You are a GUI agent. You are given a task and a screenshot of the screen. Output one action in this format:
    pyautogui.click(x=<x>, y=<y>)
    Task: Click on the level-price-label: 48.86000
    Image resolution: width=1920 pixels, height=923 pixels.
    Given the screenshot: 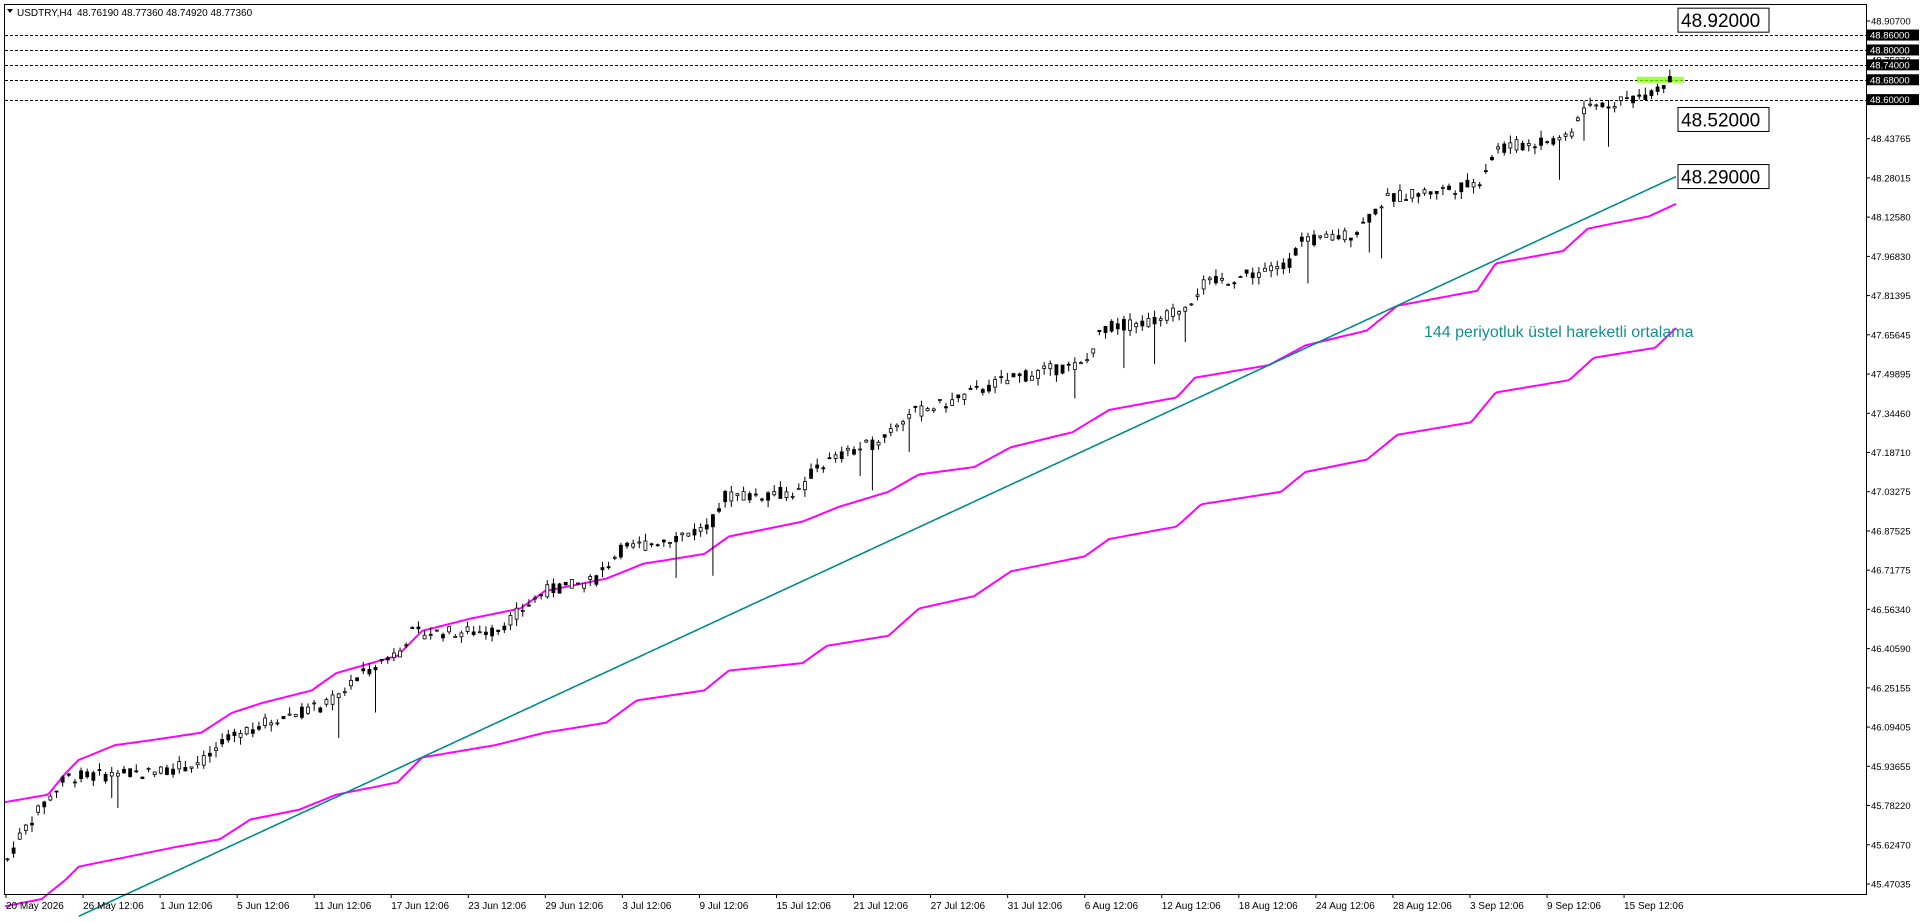 What is the action you would take?
    pyautogui.click(x=1890, y=36)
    